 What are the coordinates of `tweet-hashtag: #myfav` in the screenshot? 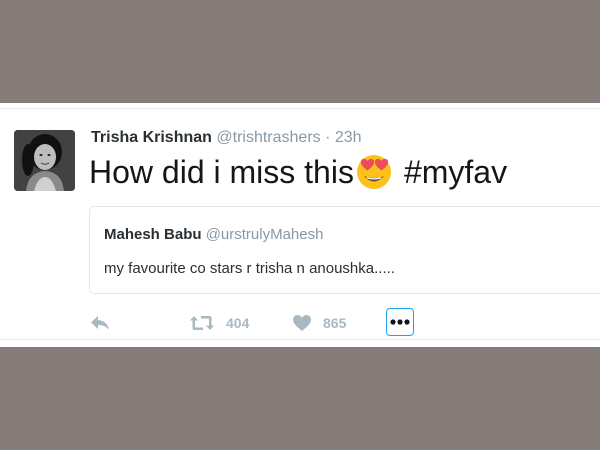 It's located at (455, 172).